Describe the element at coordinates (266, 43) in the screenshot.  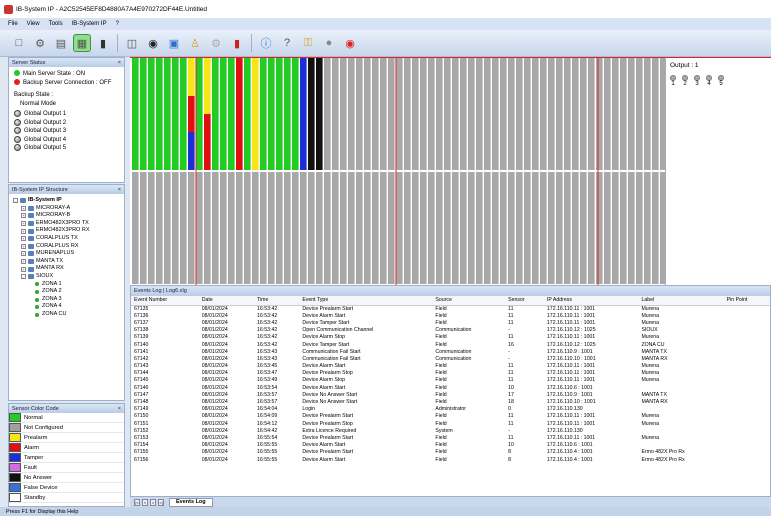
I see `info-icon: ⓘ` at that location.